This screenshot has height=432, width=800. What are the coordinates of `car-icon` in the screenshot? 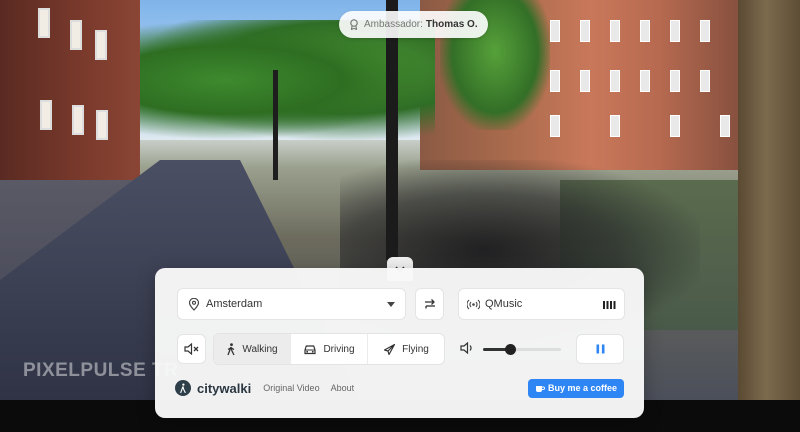 It's located at (310, 349).